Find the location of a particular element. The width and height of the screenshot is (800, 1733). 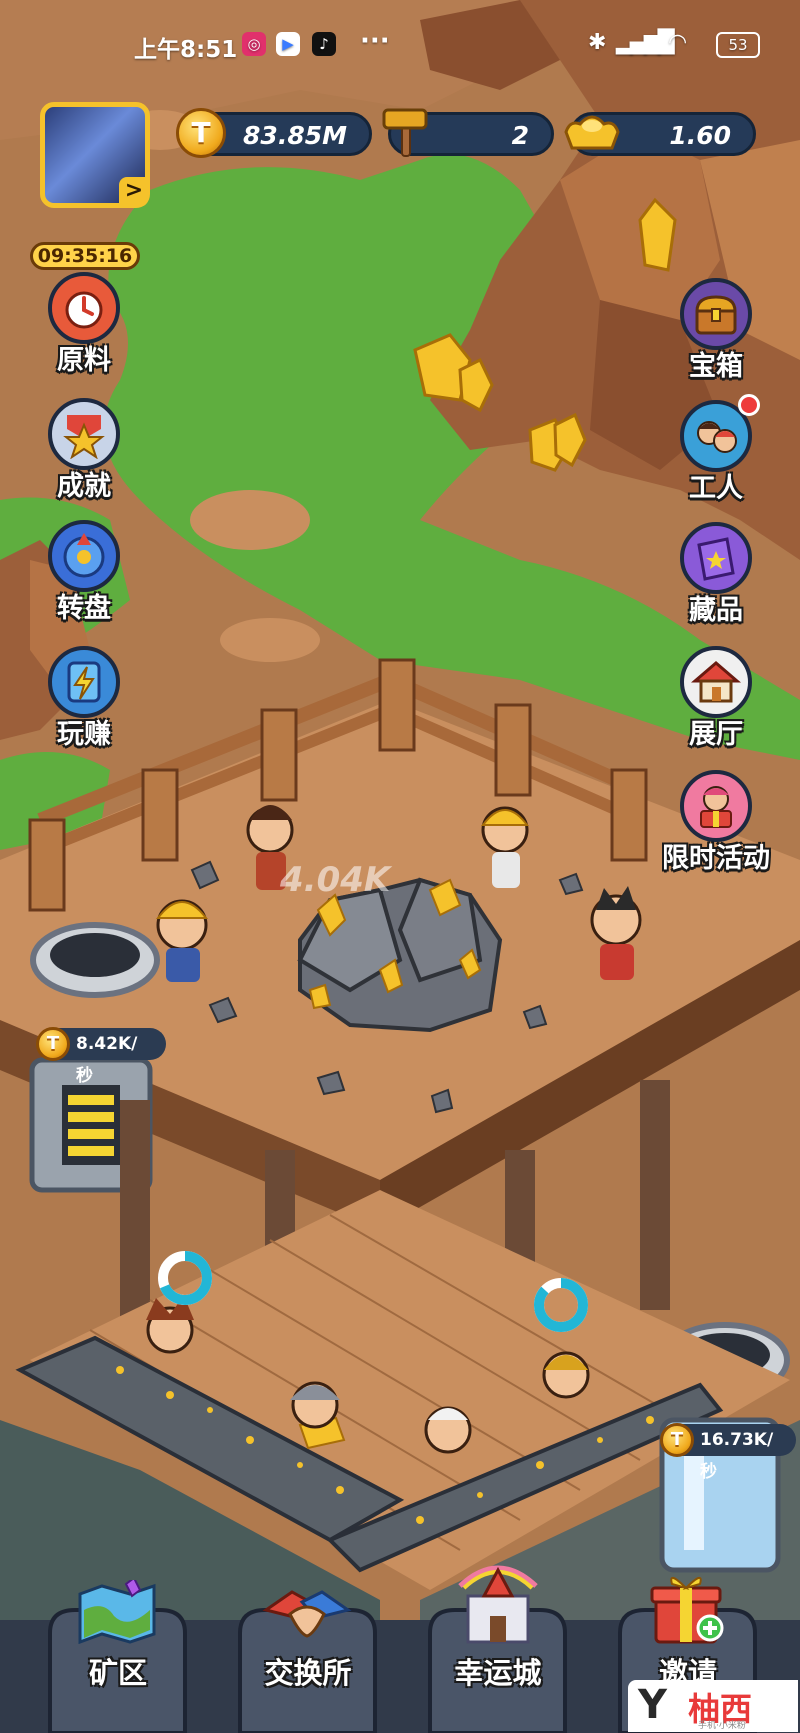

exhibition-hall-button: 展厅 is located at coordinates (716, 698).